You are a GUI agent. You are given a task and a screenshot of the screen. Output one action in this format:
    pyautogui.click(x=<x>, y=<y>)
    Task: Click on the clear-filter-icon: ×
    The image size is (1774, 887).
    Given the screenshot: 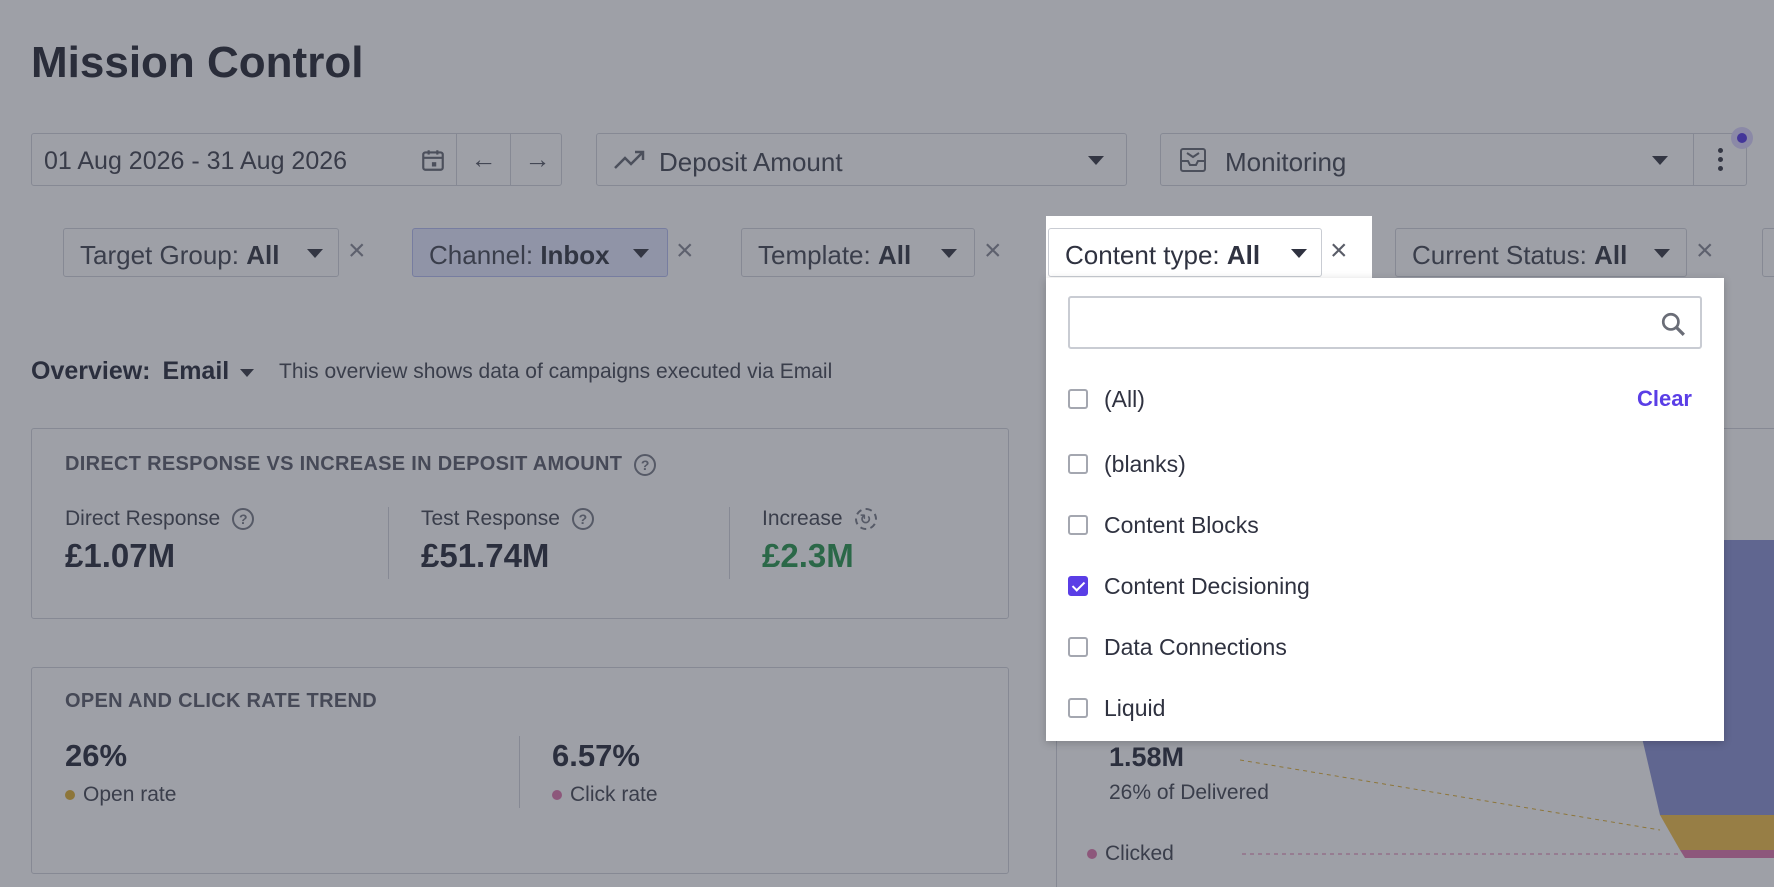 What is the action you would take?
    pyautogui.click(x=1339, y=251)
    